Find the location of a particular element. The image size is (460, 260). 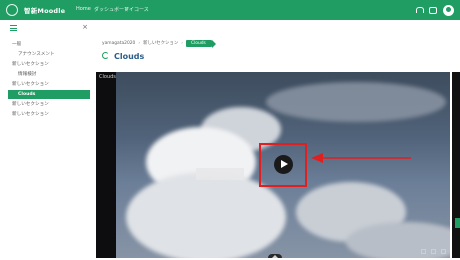

sidebar-toggle-icon is located at coordinates (13, 28).